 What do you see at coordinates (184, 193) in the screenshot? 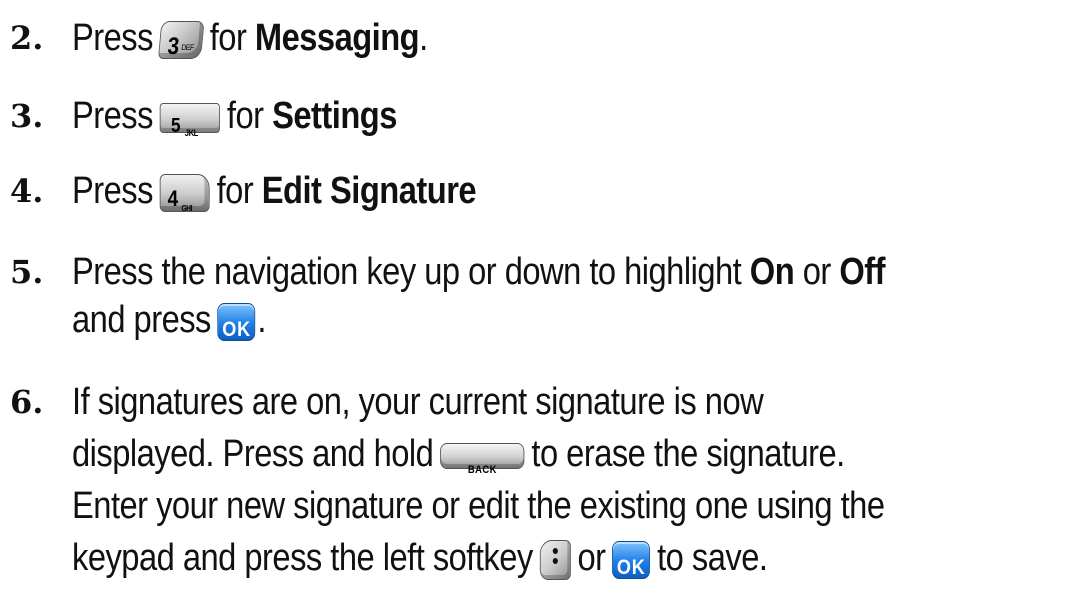
I see `key-4-icon: 4 GHI` at bounding box center [184, 193].